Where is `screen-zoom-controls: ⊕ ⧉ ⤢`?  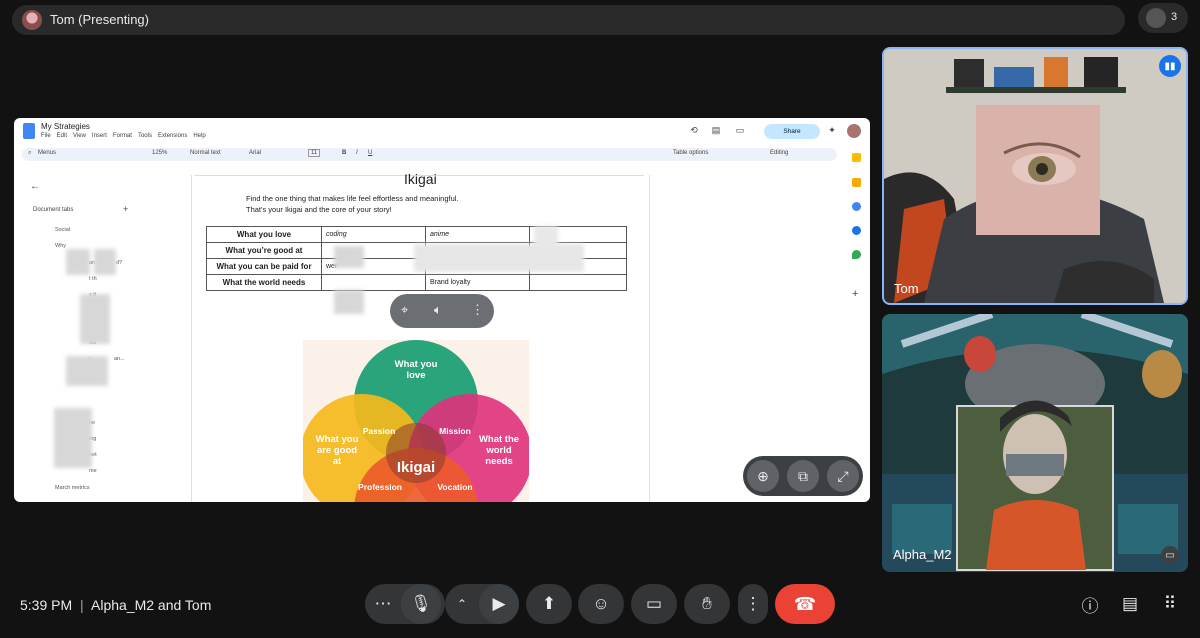 screen-zoom-controls: ⊕ ⧉ ⤢ is located at coordinates (803, 476).